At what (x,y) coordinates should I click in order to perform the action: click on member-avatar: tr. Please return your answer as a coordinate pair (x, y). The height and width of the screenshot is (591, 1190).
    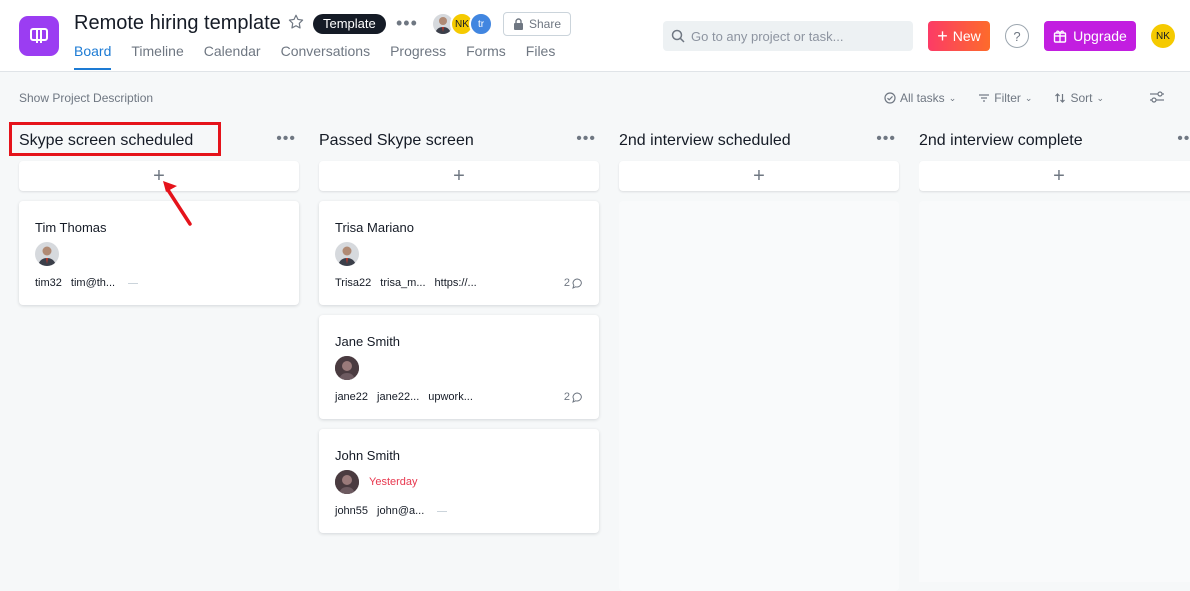
    Looking at the image, I should click on (481, 24).